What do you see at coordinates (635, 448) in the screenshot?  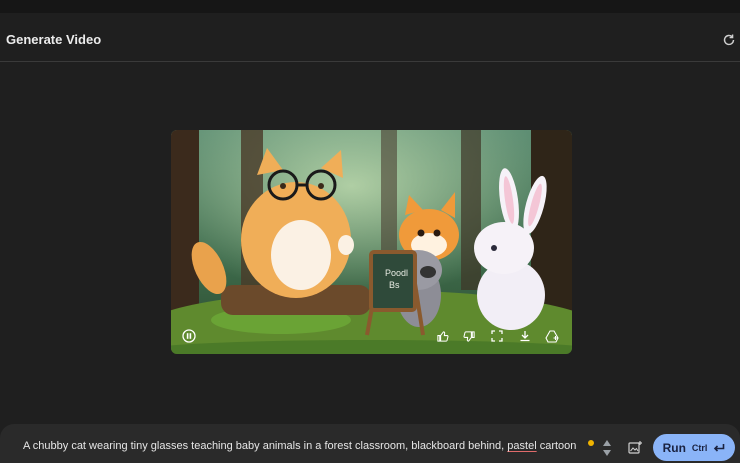 I see `add-image-icon` at bounding box center [635, 448].